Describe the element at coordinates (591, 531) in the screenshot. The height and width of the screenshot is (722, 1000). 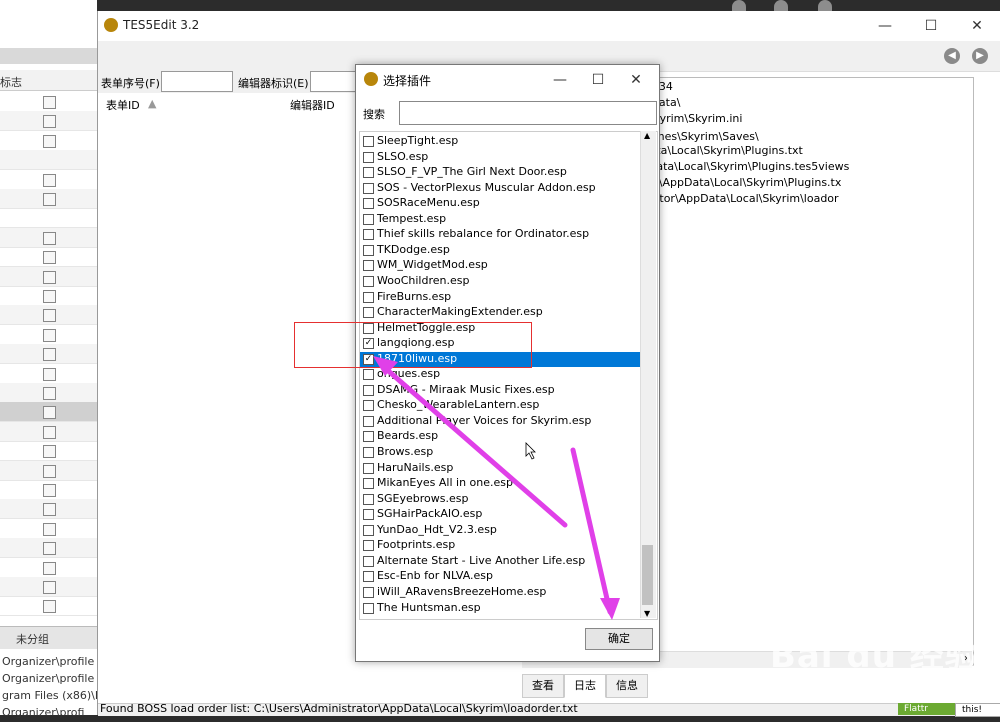
I see `arrow-to-ok` at that location.